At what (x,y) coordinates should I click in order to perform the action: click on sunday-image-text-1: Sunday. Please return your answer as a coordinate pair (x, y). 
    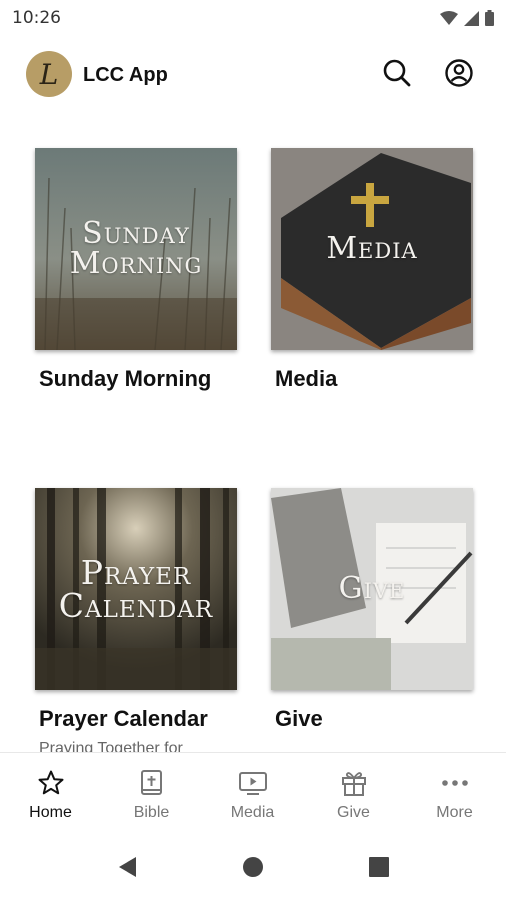
    Looking at the image, I should click on (136, 233).